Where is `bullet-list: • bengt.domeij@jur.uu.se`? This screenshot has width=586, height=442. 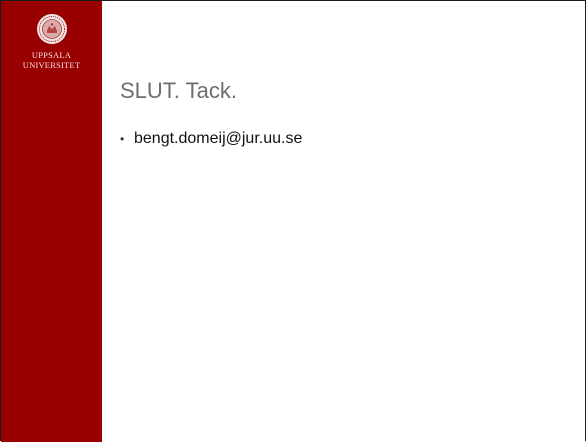 bullet-list: • bengt.domeij@jur.uu.se is located at coordinates (211, 139).